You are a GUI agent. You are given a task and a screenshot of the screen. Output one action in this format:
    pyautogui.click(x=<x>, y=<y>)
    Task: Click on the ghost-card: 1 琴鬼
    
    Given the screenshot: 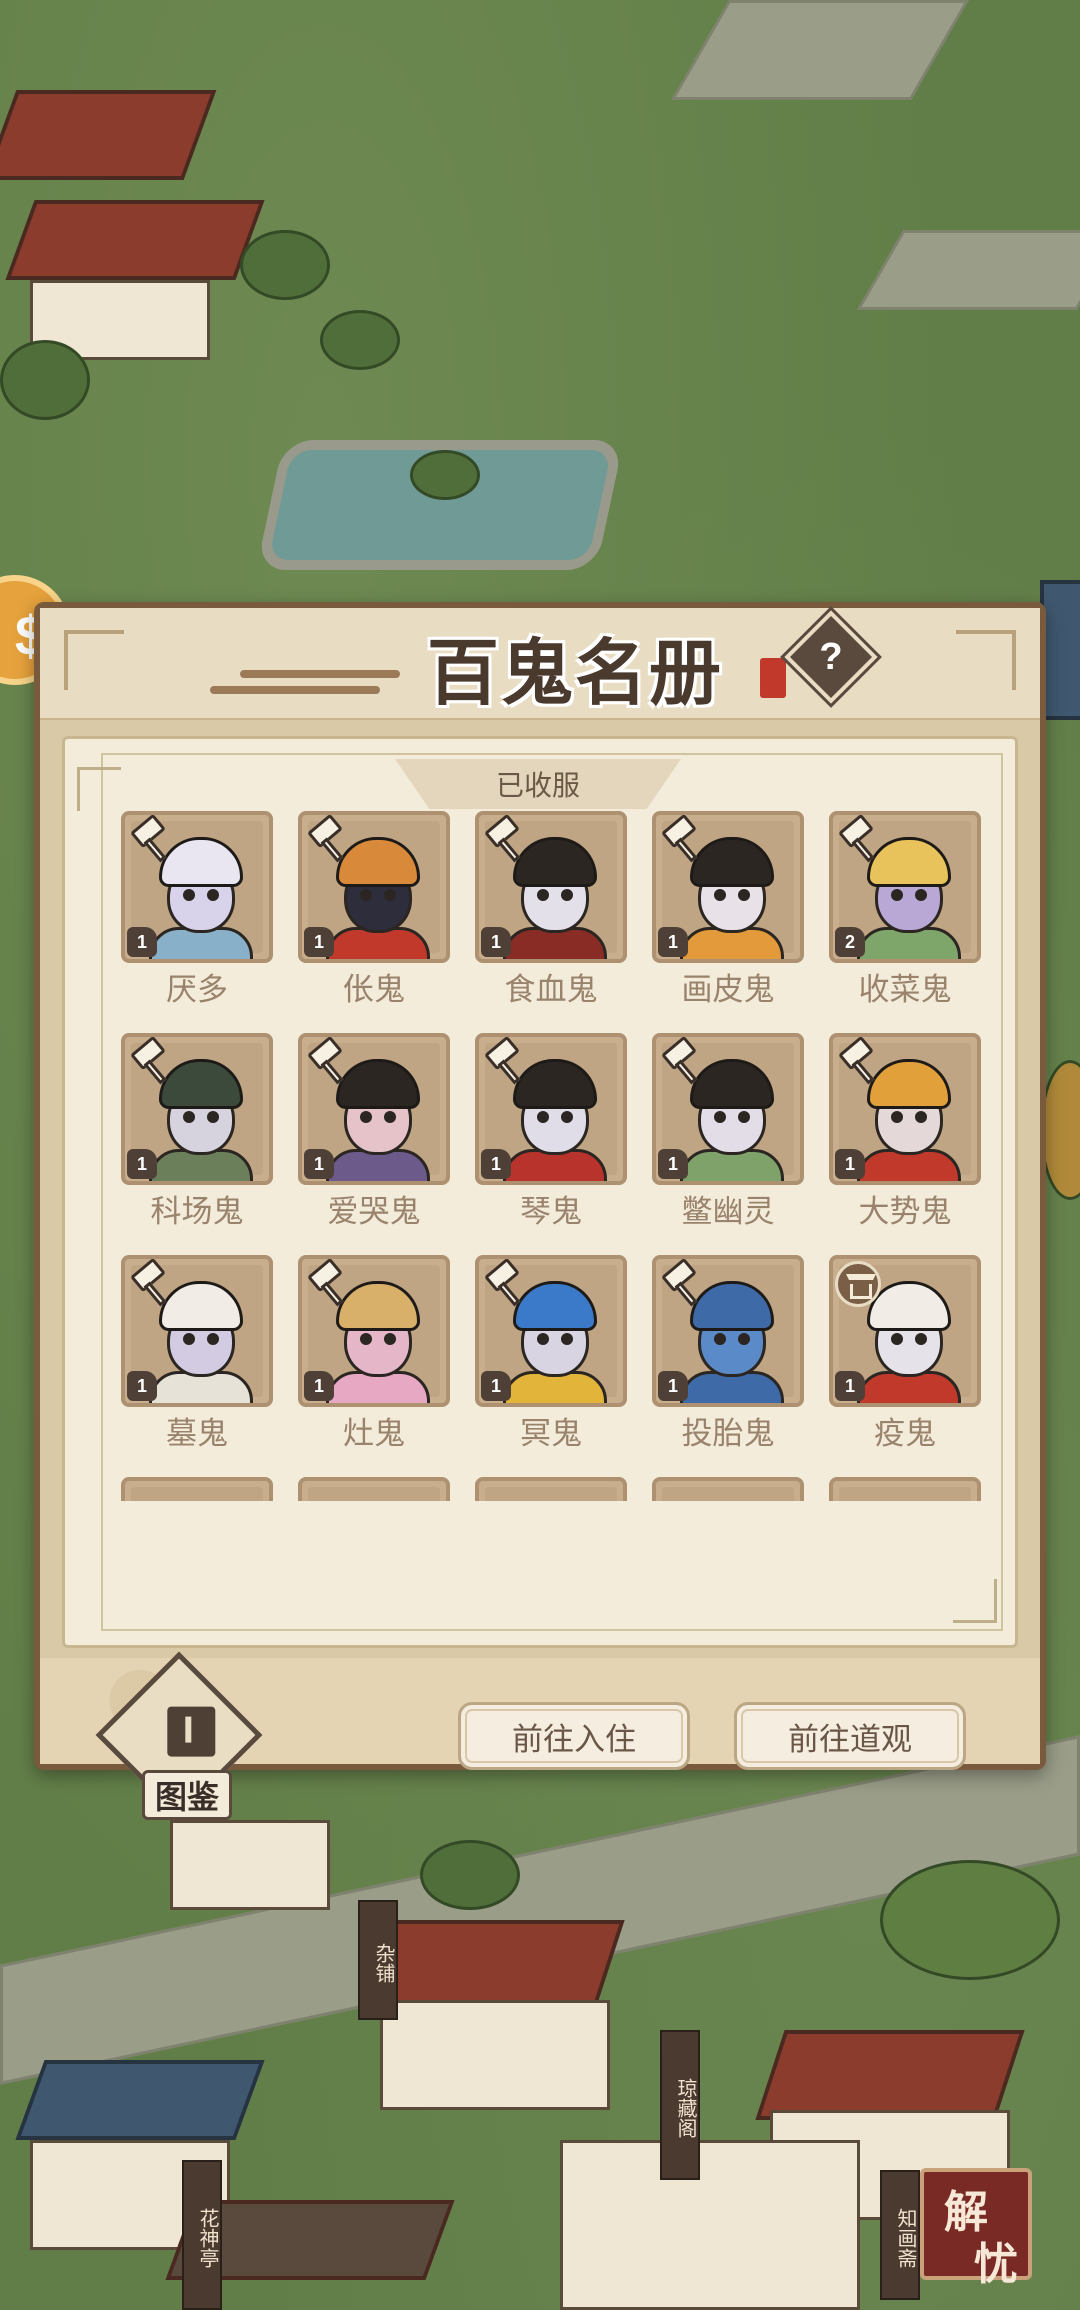 What is the action you would take?
    pyautogui.click(x=551, y=1132)
    